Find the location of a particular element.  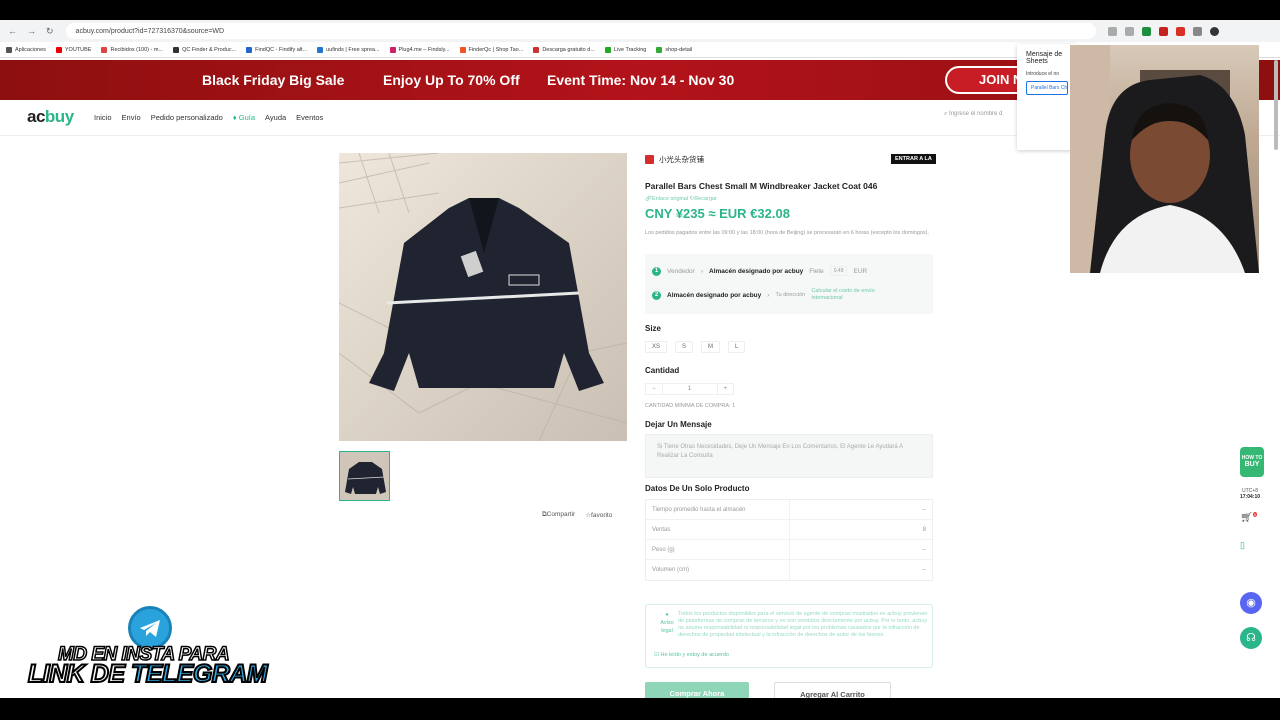

quantity-stepper: − 1 + is located at coordinates (690, 389).